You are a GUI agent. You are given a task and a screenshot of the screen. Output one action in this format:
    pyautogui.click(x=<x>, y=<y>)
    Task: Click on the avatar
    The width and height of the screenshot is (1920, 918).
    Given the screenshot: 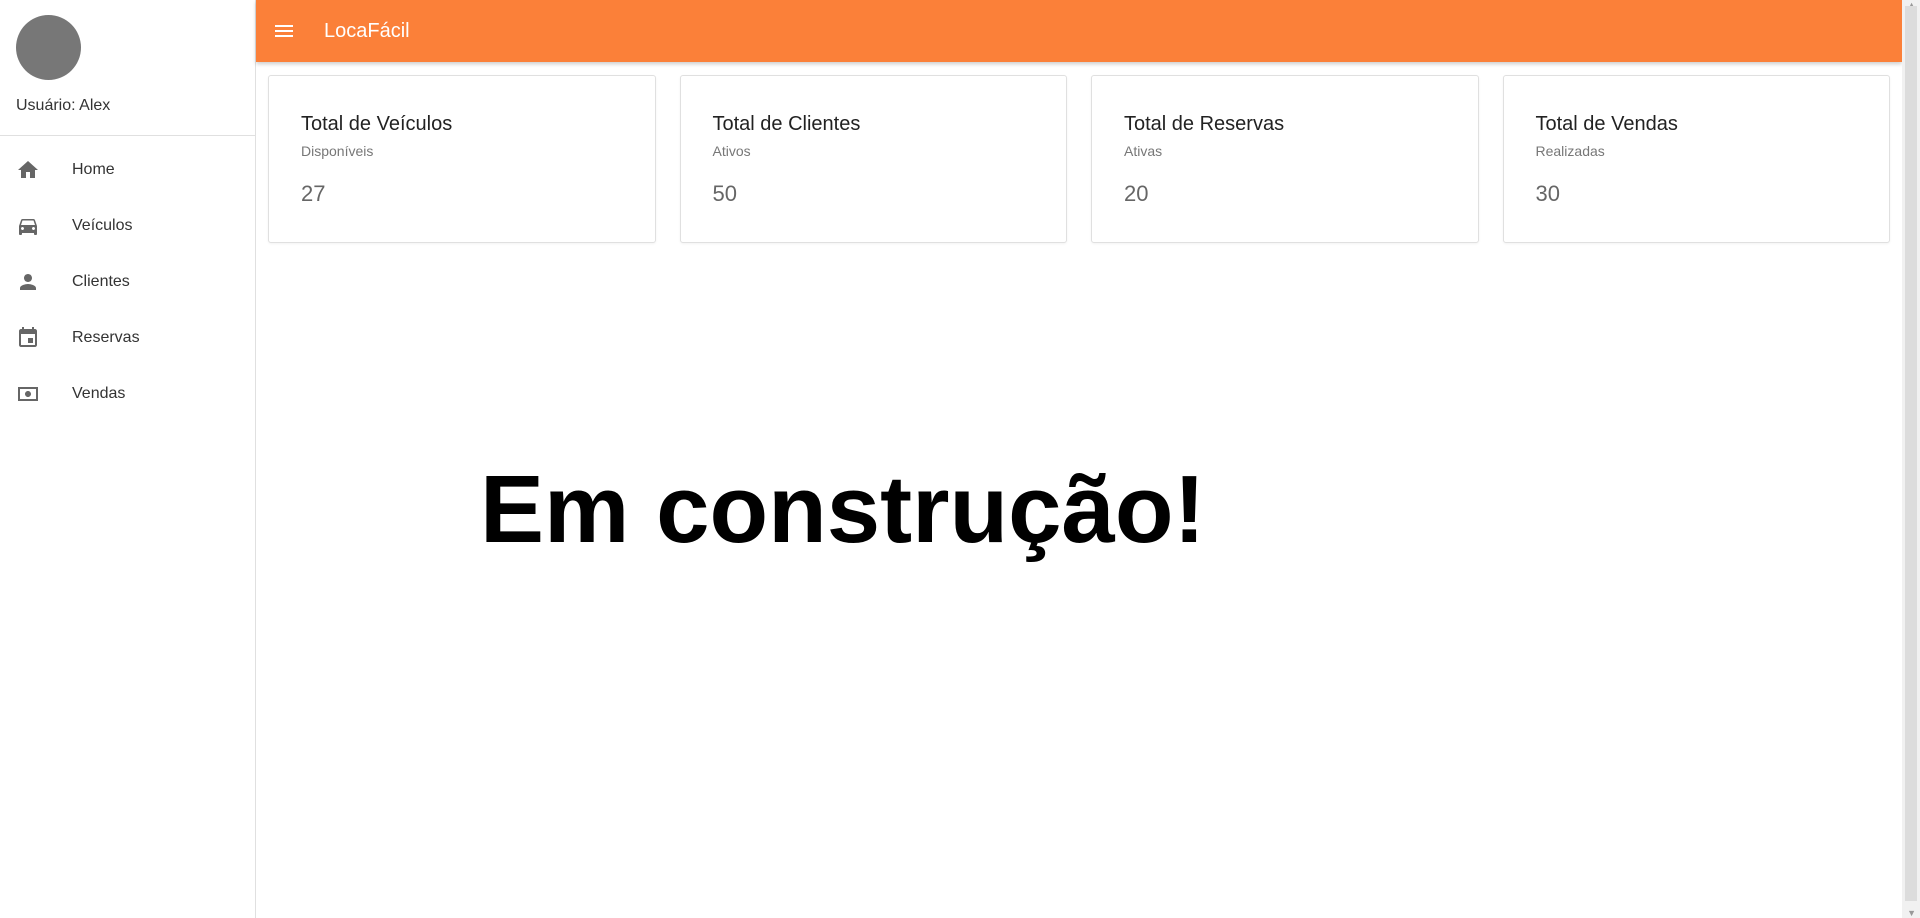 What is the action you would take?
    pyautogui.click(x=48, y=47)
    